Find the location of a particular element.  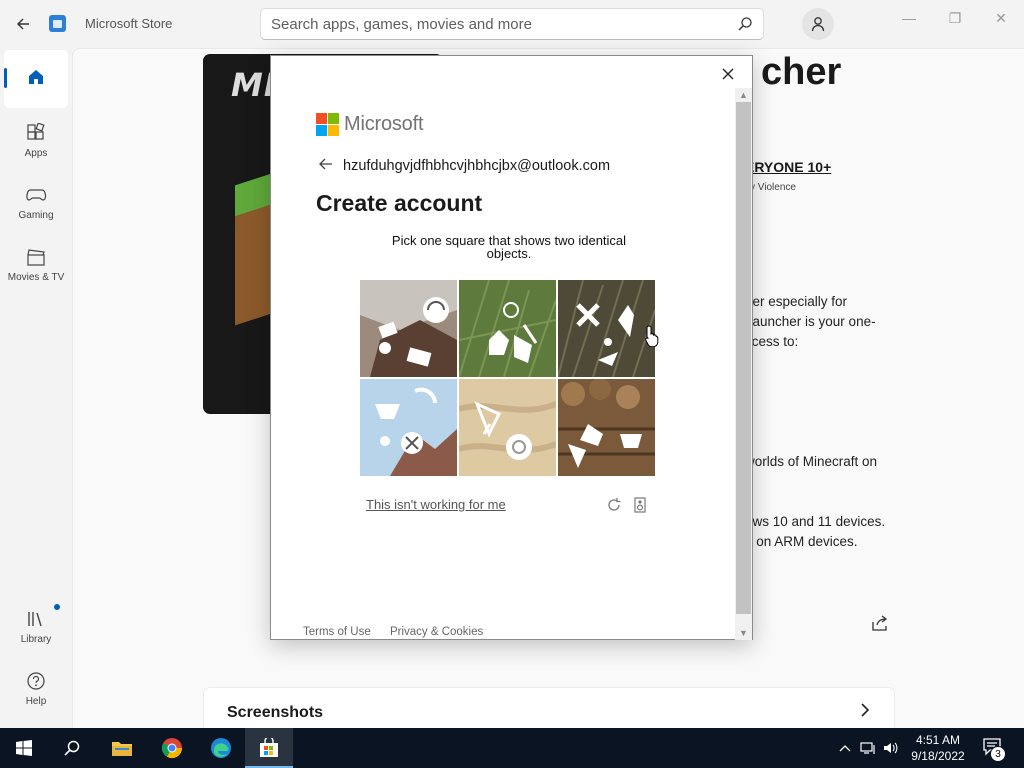

close-dialog-button is located at coordinates (728, 74).